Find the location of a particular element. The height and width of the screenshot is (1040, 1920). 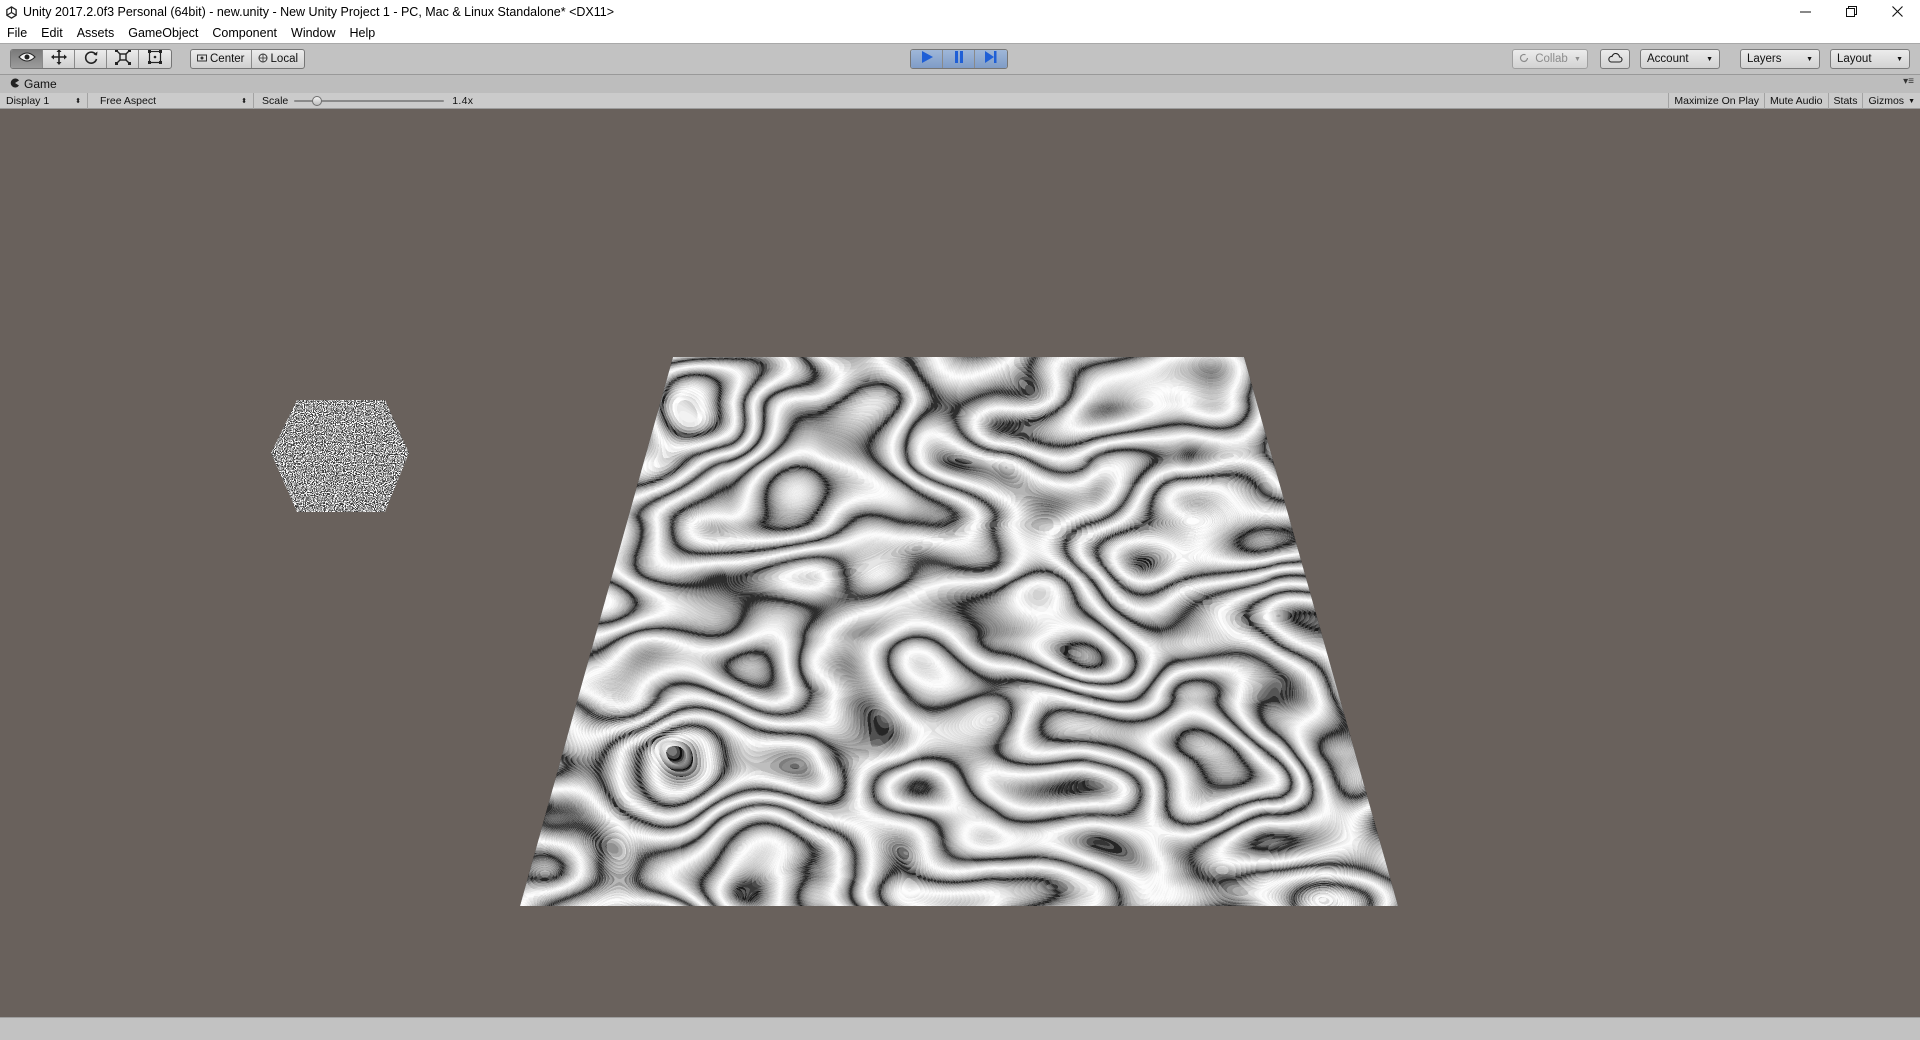

rect-icon is located at coordinates (155, 59).